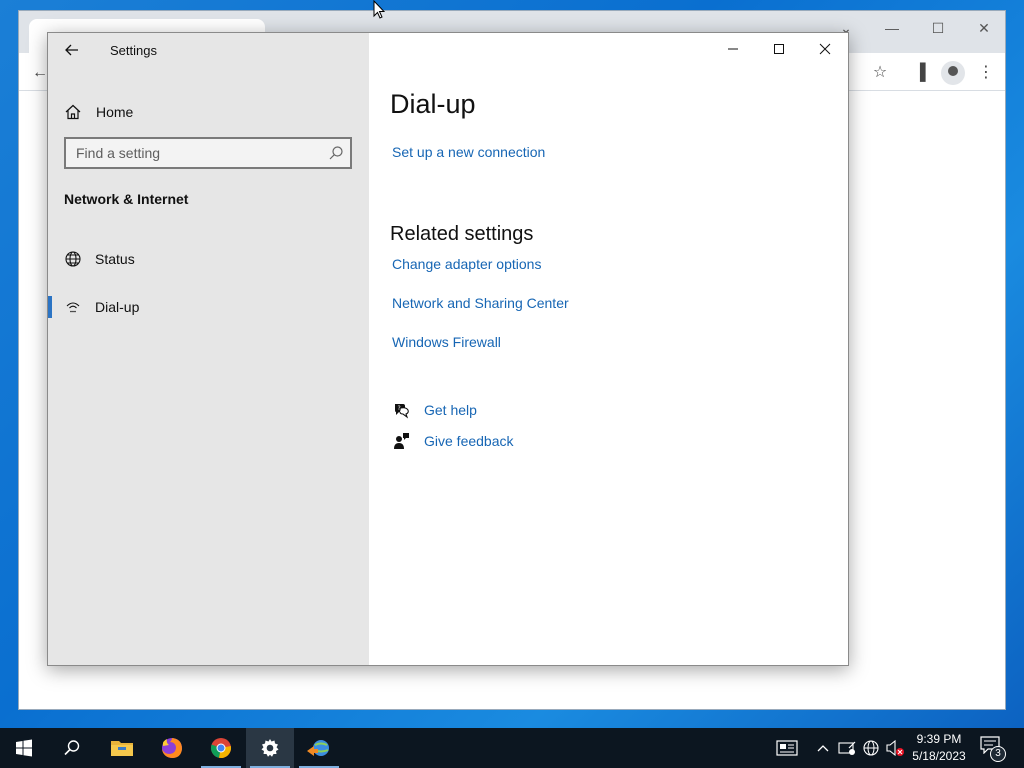 The image size is (1024, 768). I want to click on search-input, so click(194, 153).